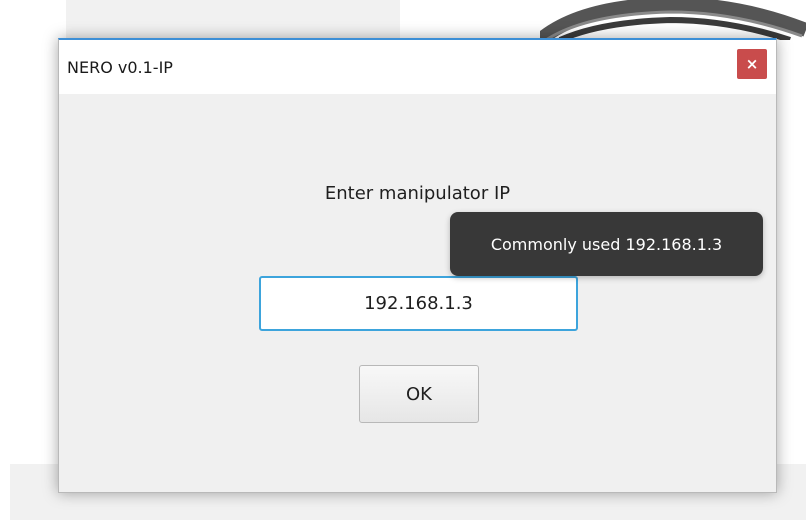 The width and height of the screenshot is (806, 520). I want to click on dialog-title: NERO v0.1-IP, so click(120, 67).